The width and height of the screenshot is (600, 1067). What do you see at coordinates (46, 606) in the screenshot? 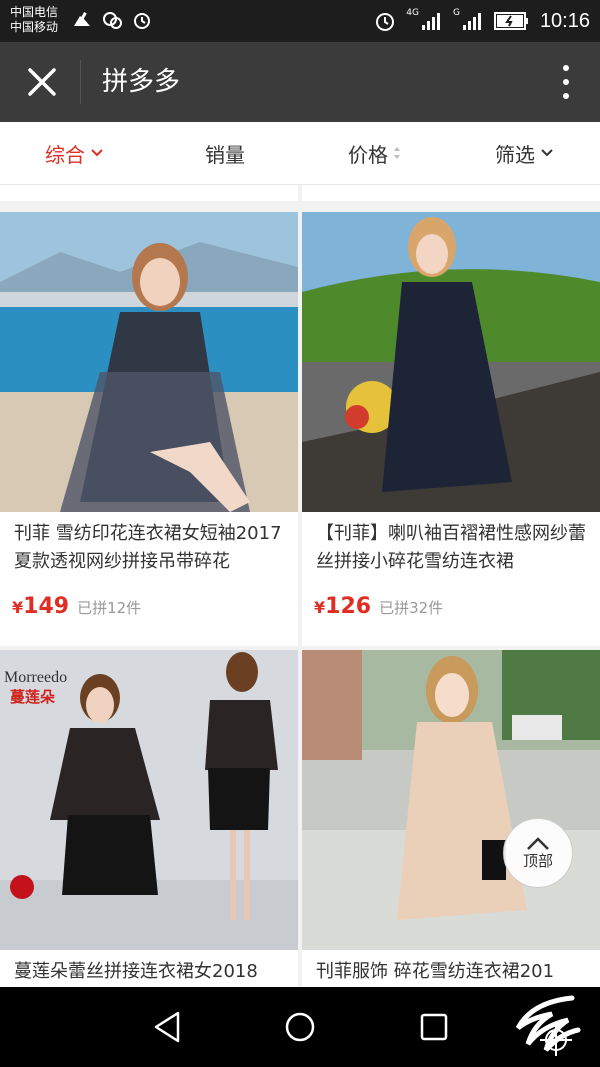
I see `product-price: 149` at bounding box center [46, 606].